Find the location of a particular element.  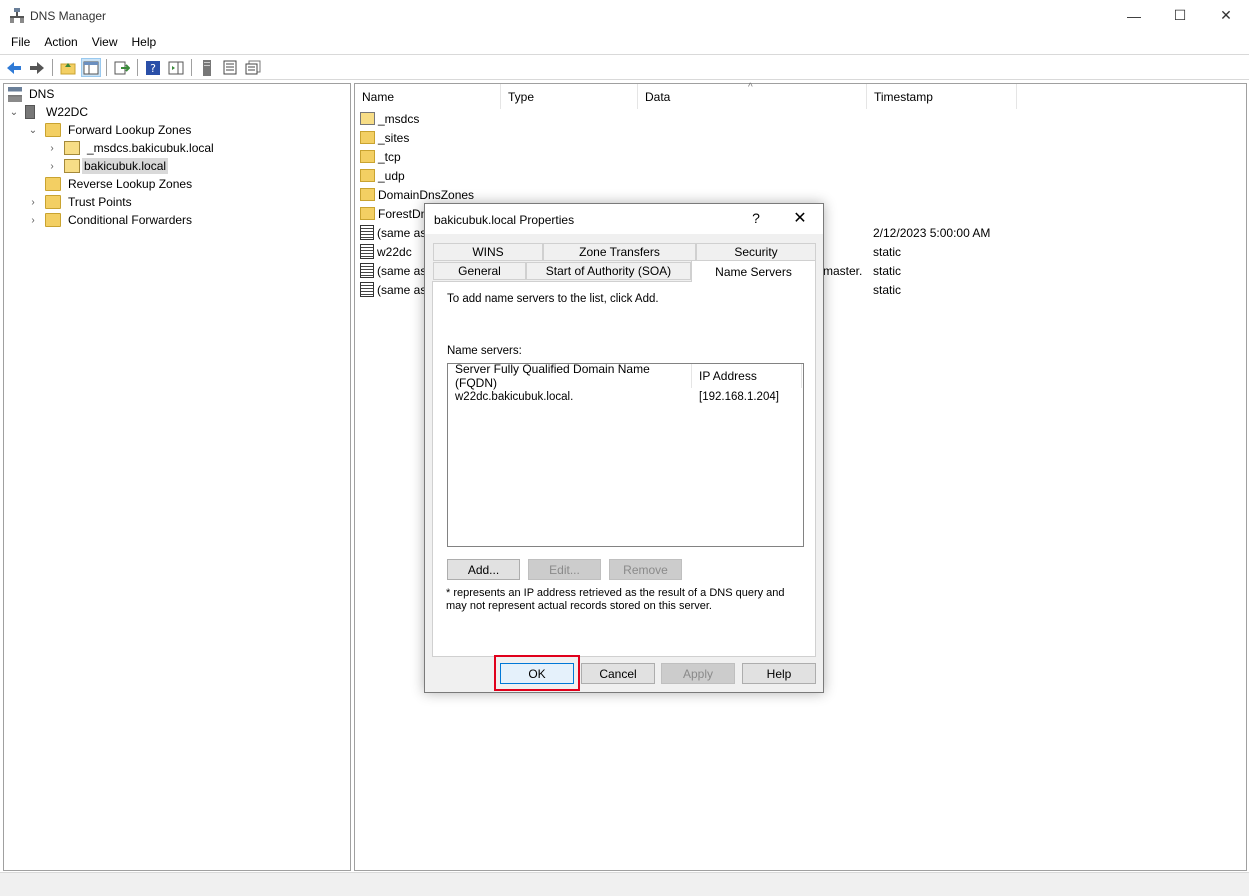

status-bar is located at coordinates (624, 884).